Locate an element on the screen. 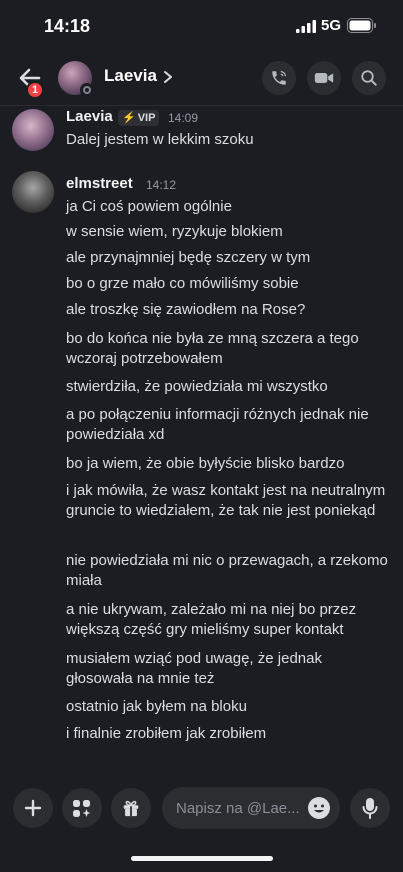  apps-icon is located at coordinates (82, 808).